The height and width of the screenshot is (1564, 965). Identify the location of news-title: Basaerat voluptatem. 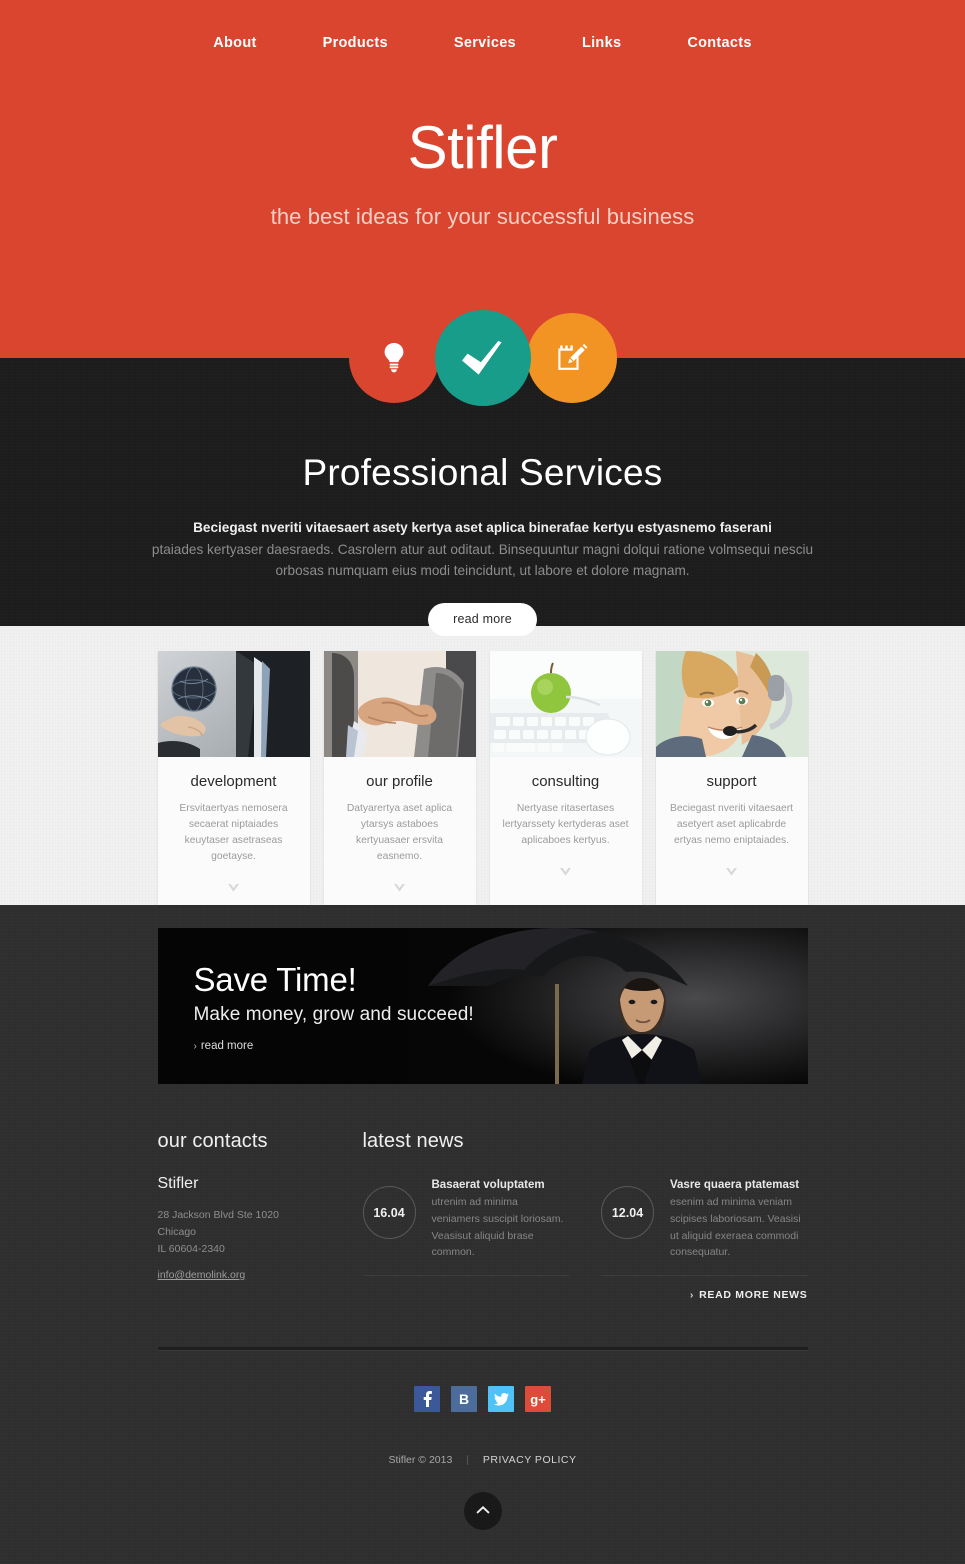
(488, 1185).